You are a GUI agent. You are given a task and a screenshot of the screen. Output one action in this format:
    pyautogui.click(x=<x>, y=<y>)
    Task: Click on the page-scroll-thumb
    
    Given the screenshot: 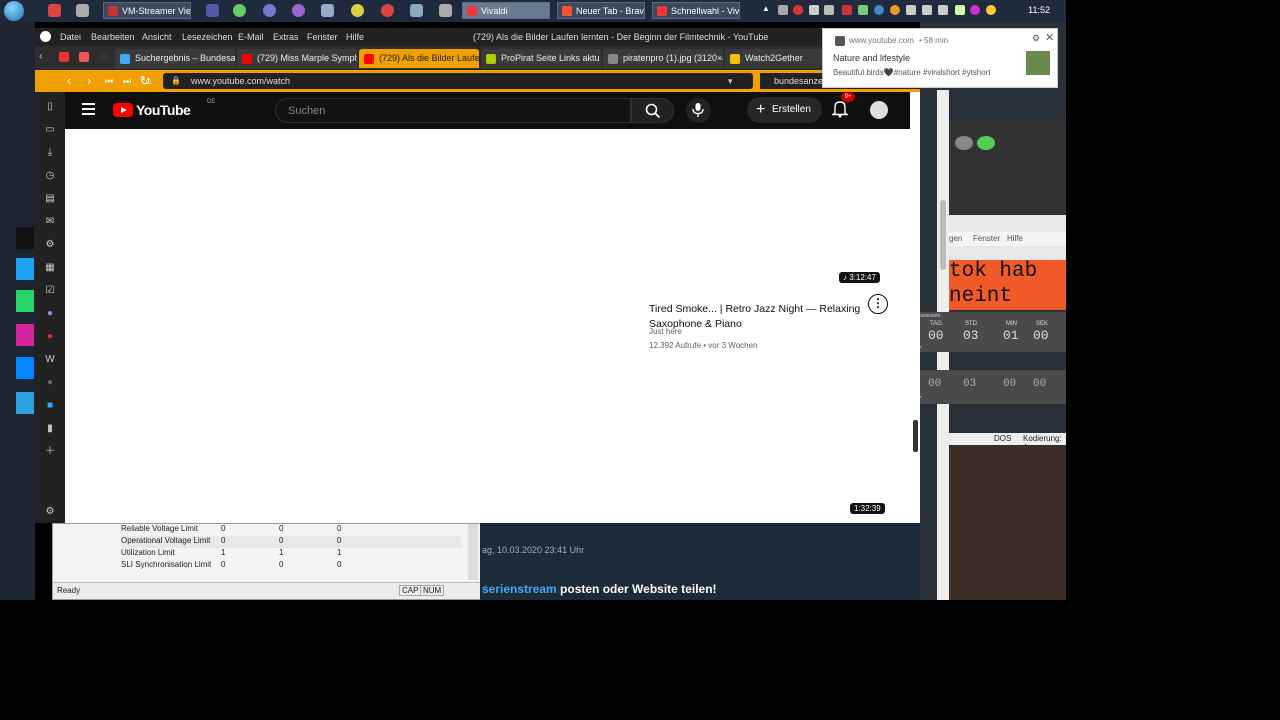 What is the action you would take?
    pyautogui.click(x=915, y=436)
    